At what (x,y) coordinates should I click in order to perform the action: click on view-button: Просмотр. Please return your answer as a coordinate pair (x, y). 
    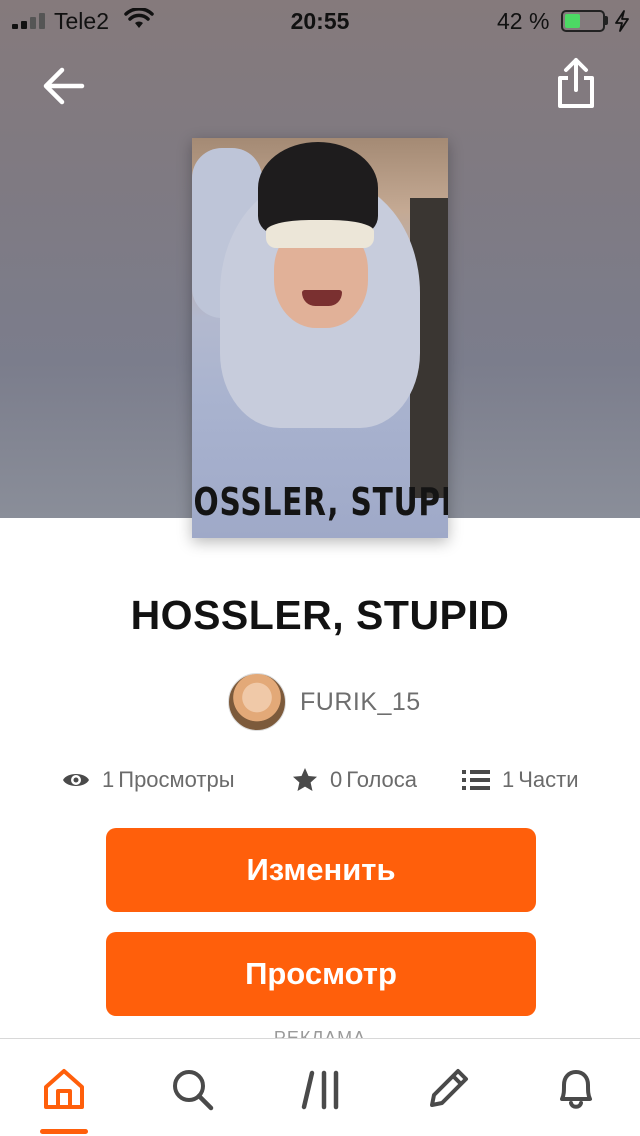
    Looking at the image, I should click on (321, 974).